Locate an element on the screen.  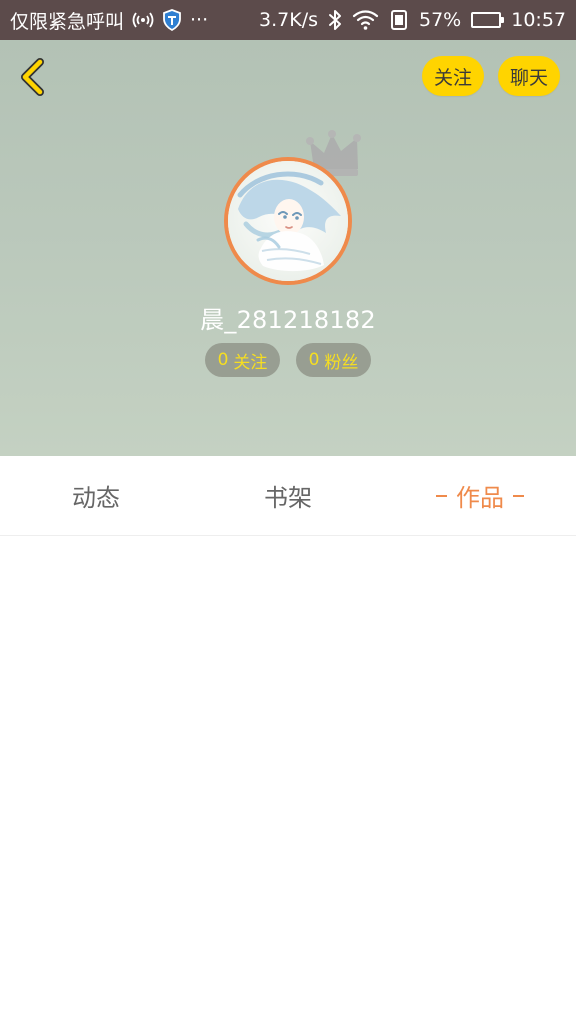
network-speed: 3.7K/s is located at coordinates (288, 20).